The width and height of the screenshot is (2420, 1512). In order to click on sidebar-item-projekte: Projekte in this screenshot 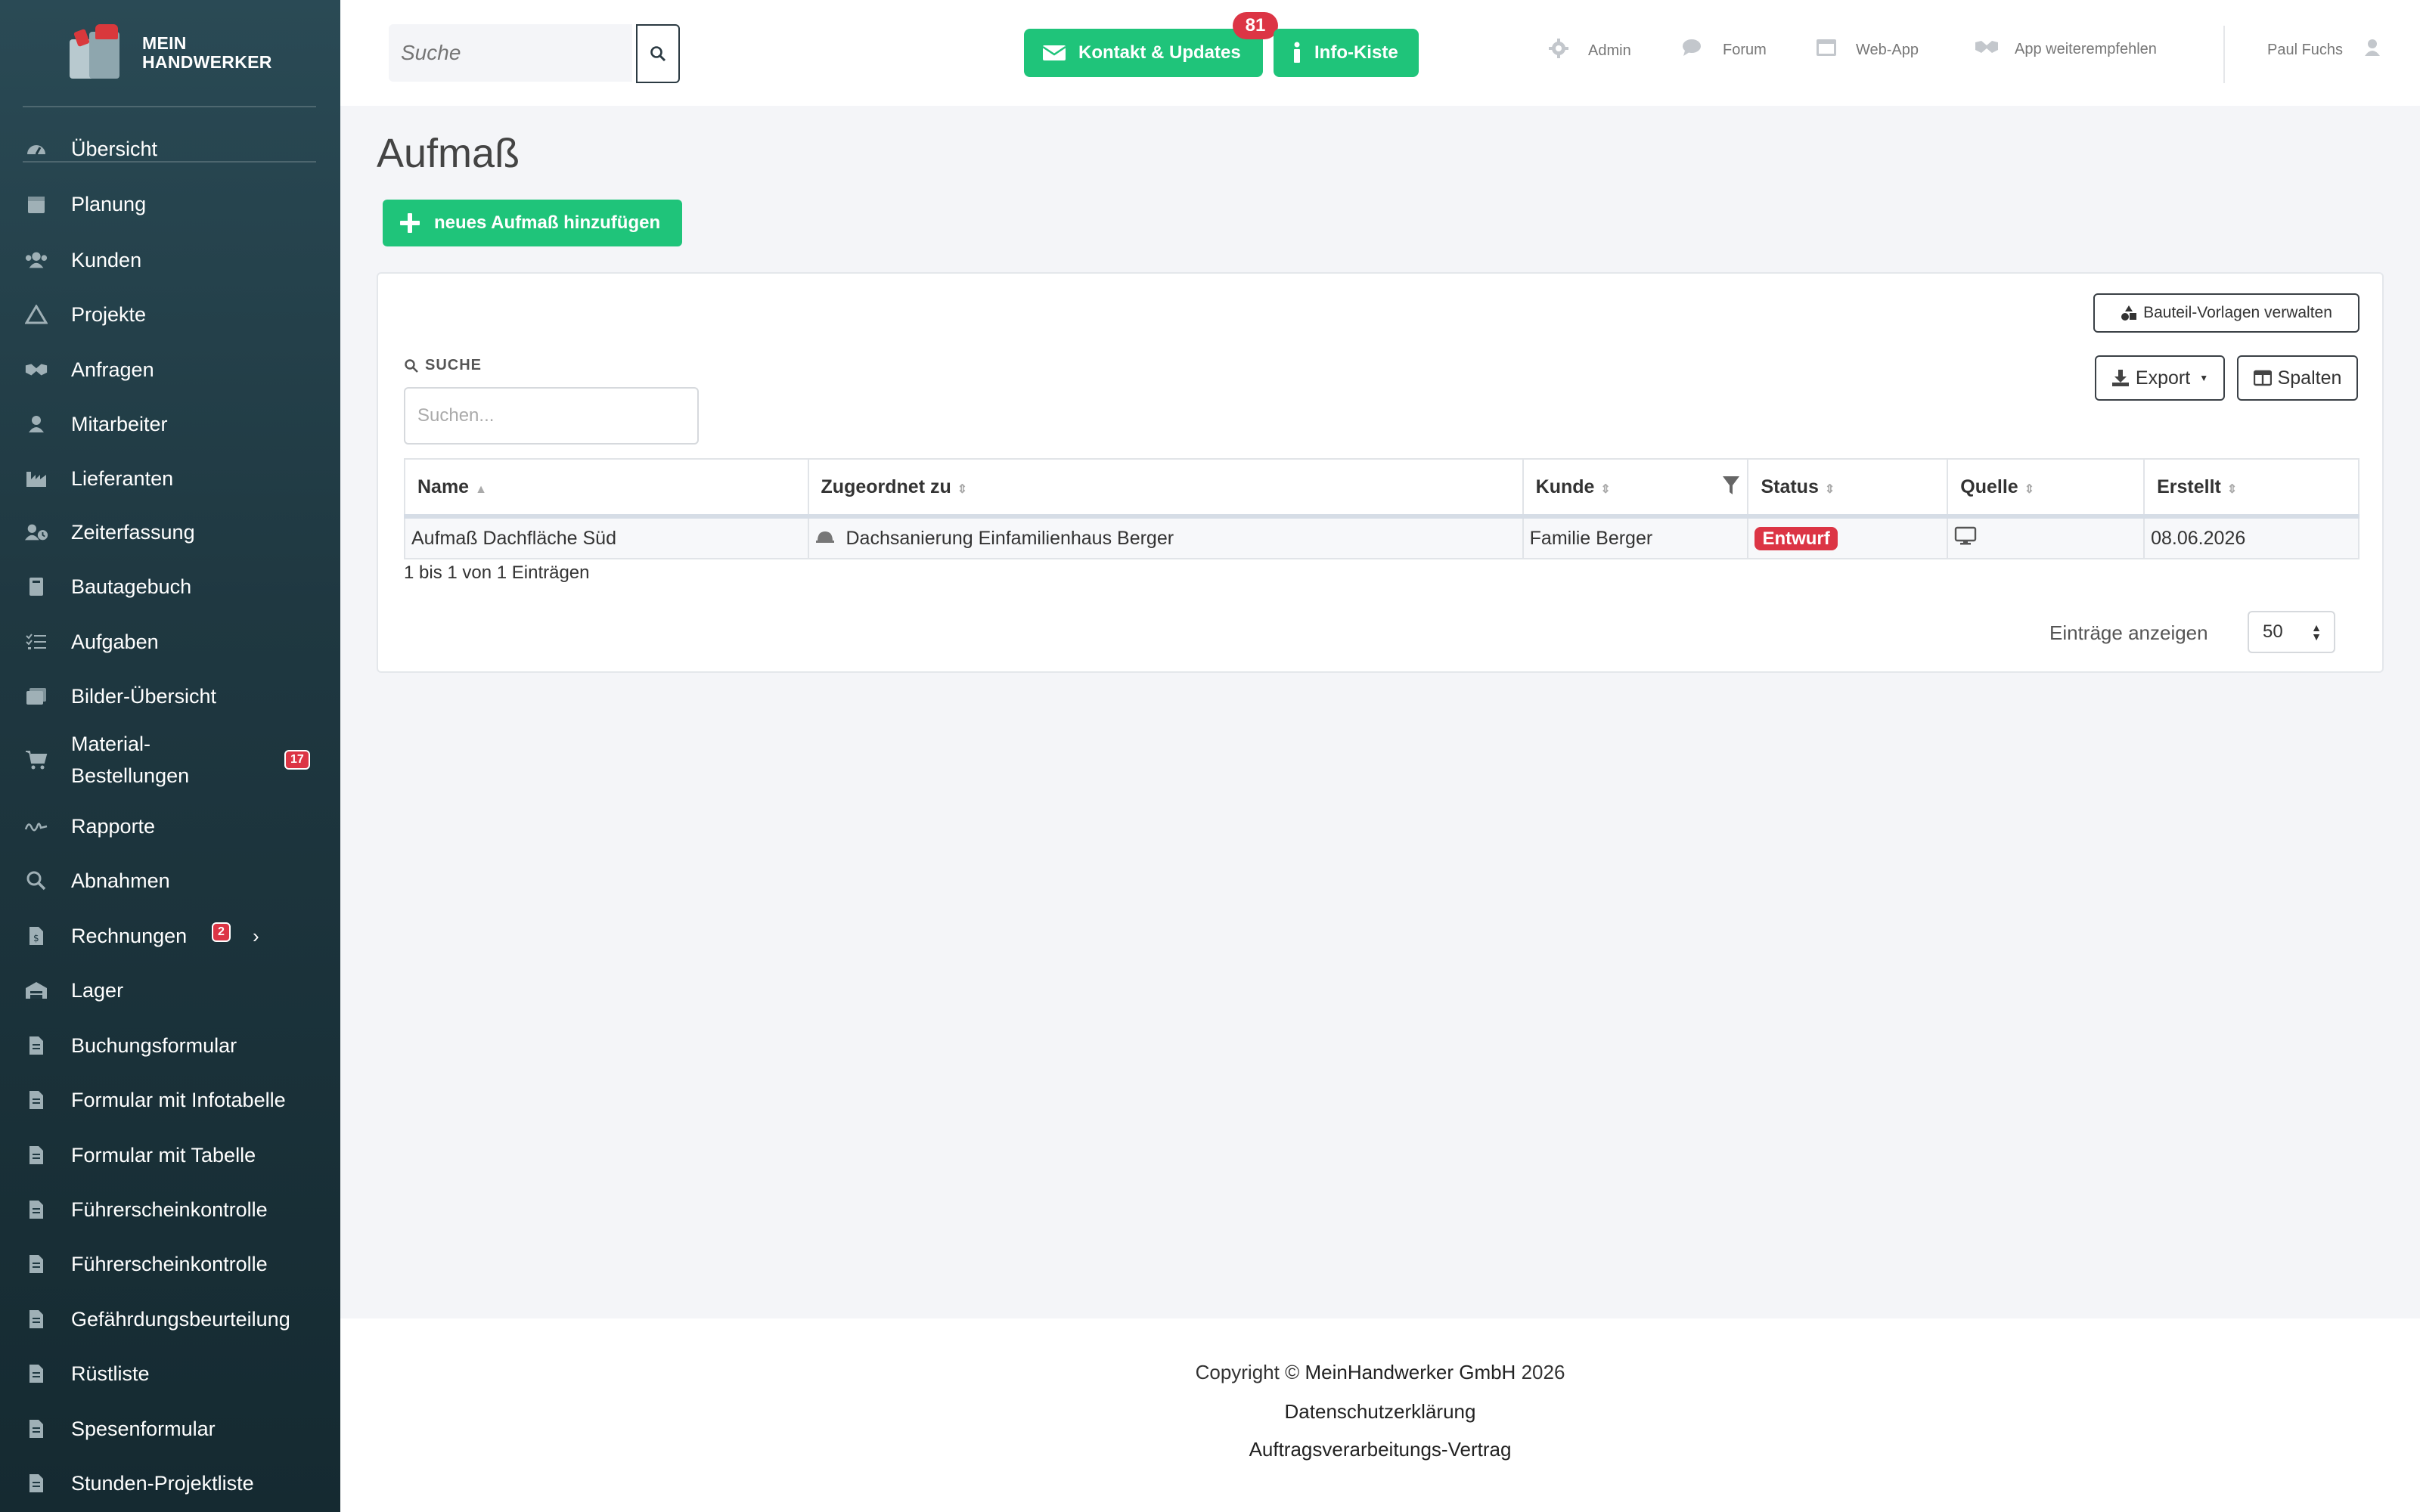, I will do `click(170, 315)`.